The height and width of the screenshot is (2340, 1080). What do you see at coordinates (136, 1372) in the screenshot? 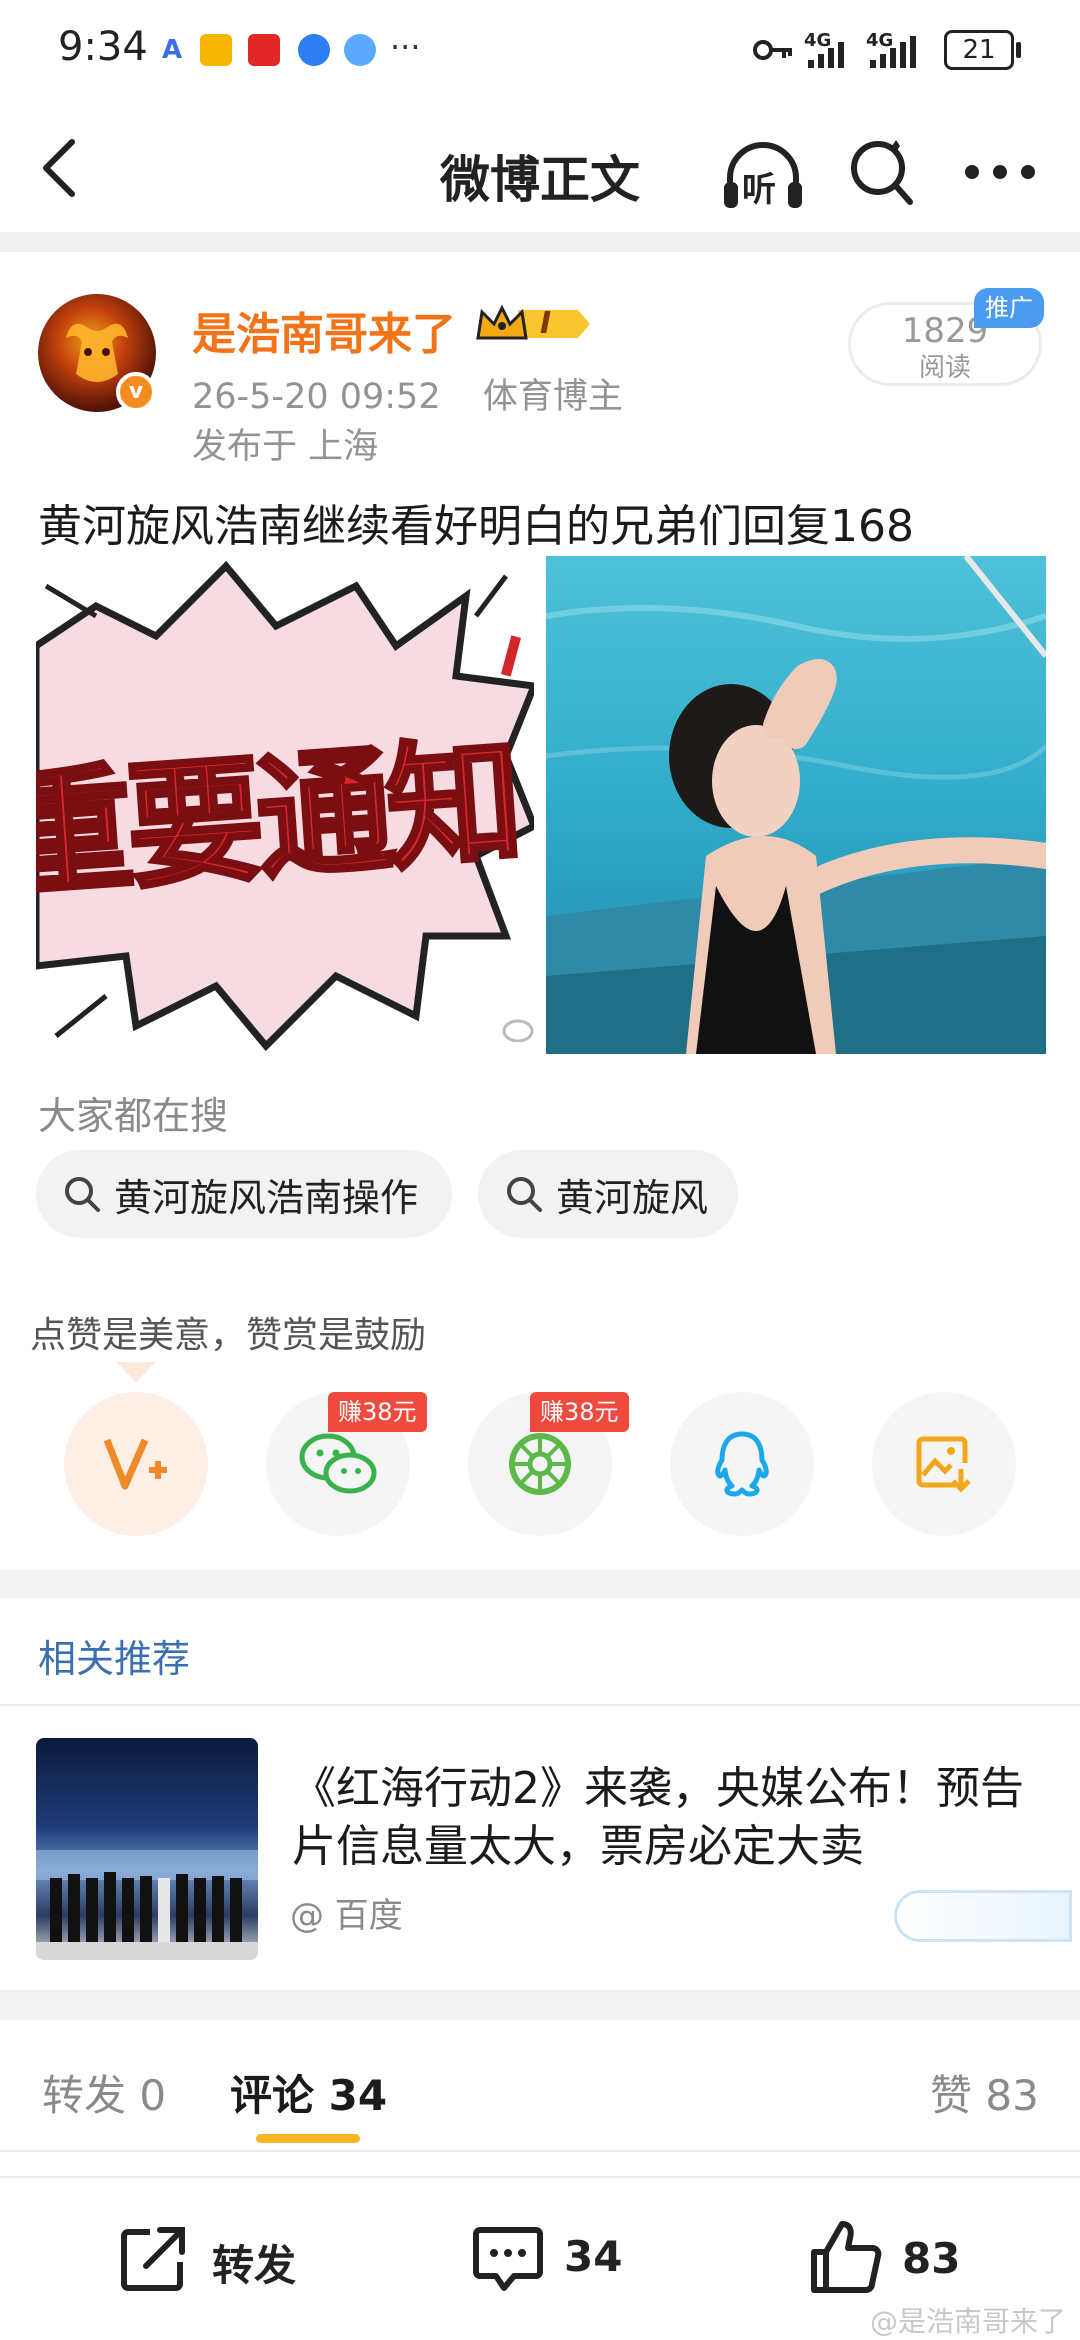
I see `tip-arrow-icon` at bounding box center [136, 1372].